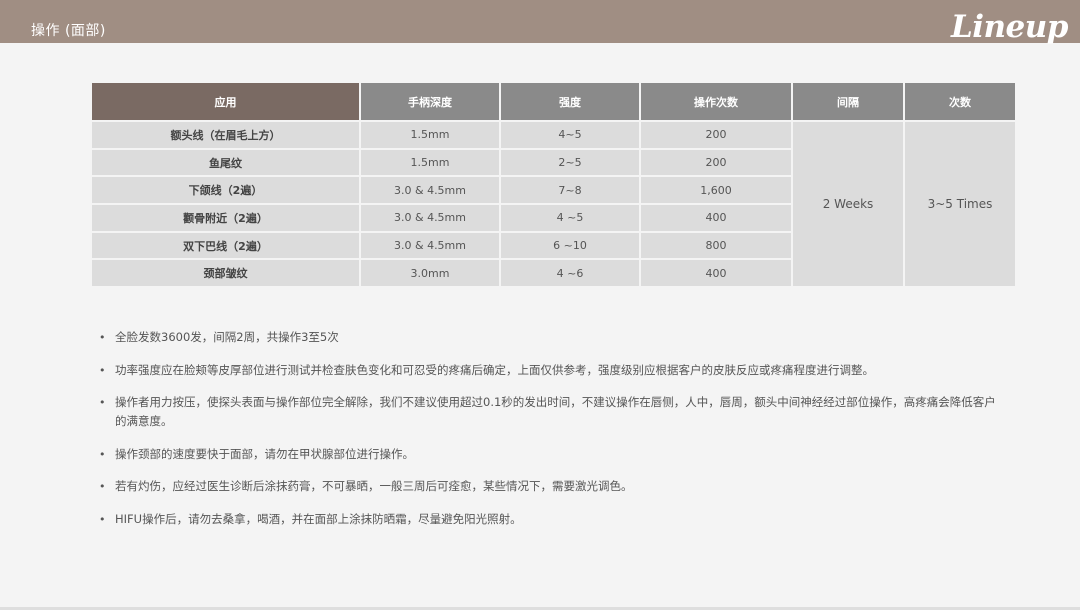 The height and width of the screenshot is (610, 1080). What do you see at coordinates (848, 204) in the screenshot?
I see `cell-interval: 2 Weeks` at bounding box center [848, 204].